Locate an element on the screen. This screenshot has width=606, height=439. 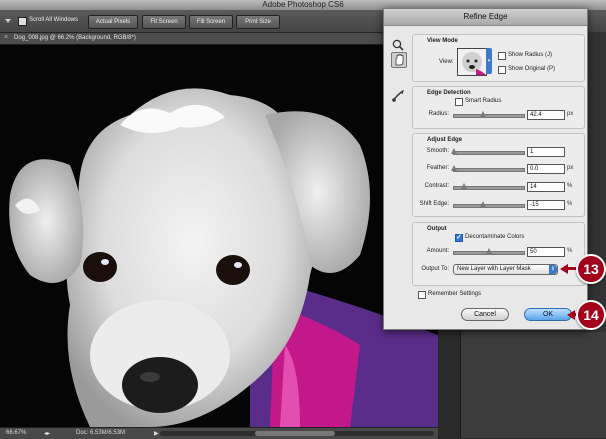
decontaminate-colors-checkbox is located at coordinates (459, 237).